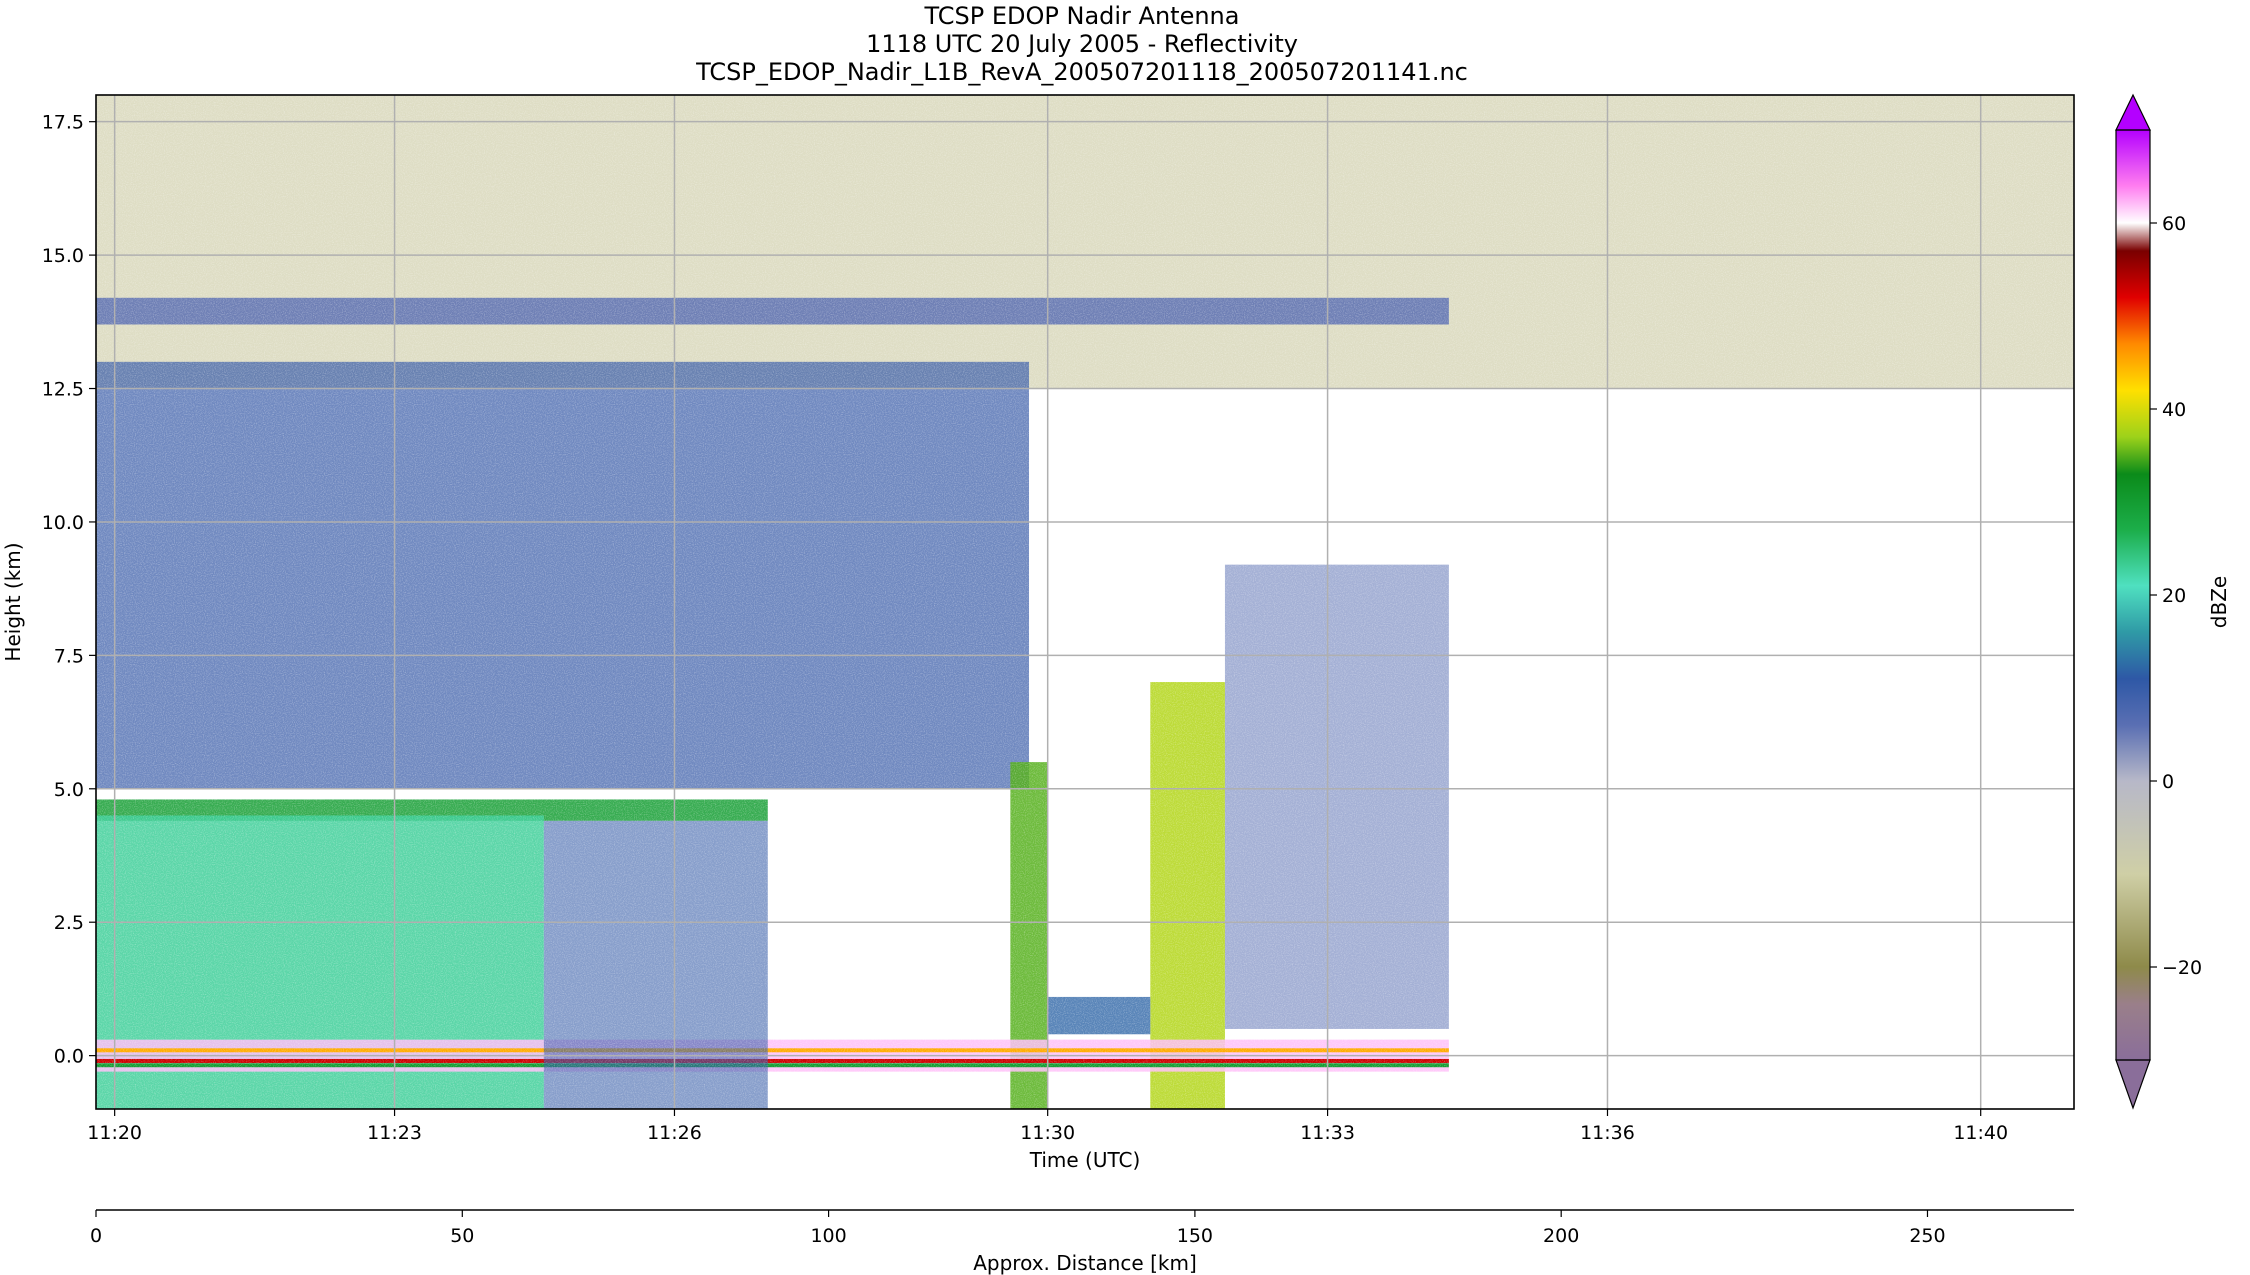  Describe the element at coordinates (96, 1236) in the screenshot. I see `distance-tick-label: 0` at that location.